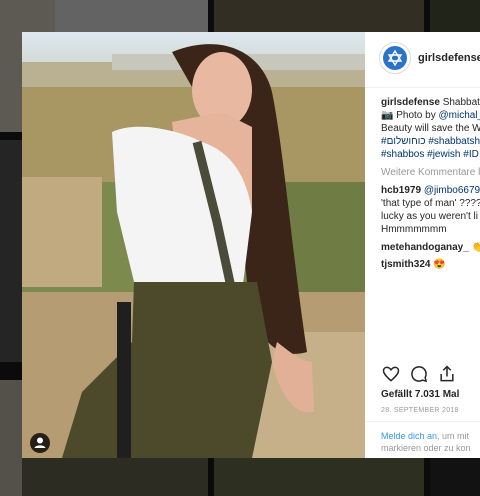  I want to click on load-more-comments: Weitere Kommentare l, so click(430, 173).